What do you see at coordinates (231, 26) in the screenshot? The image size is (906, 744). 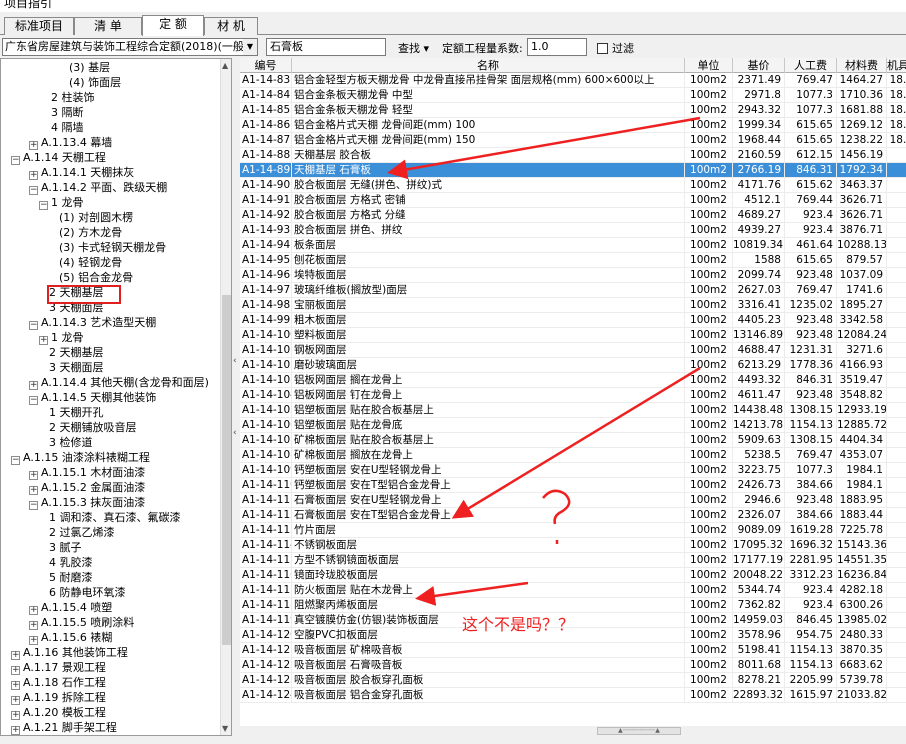 I see `tab-materials: 材 机` at bounding box center [231, 26].